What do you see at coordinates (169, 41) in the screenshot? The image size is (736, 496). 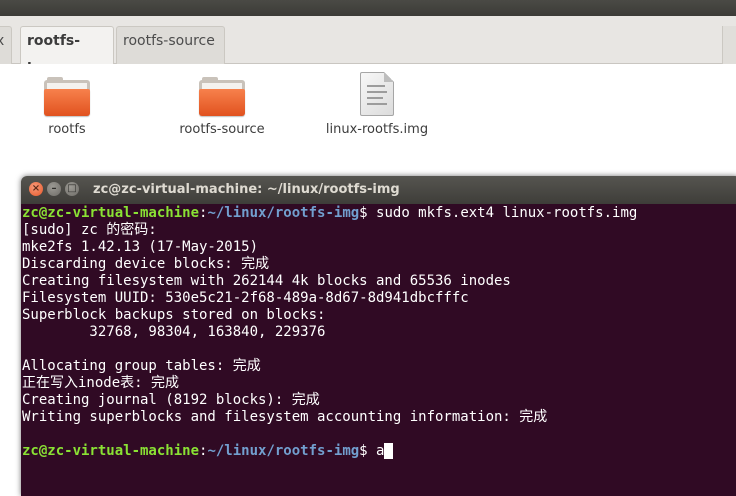 I see `tab-label: rootfs-source` at bounding box center [169, 41].